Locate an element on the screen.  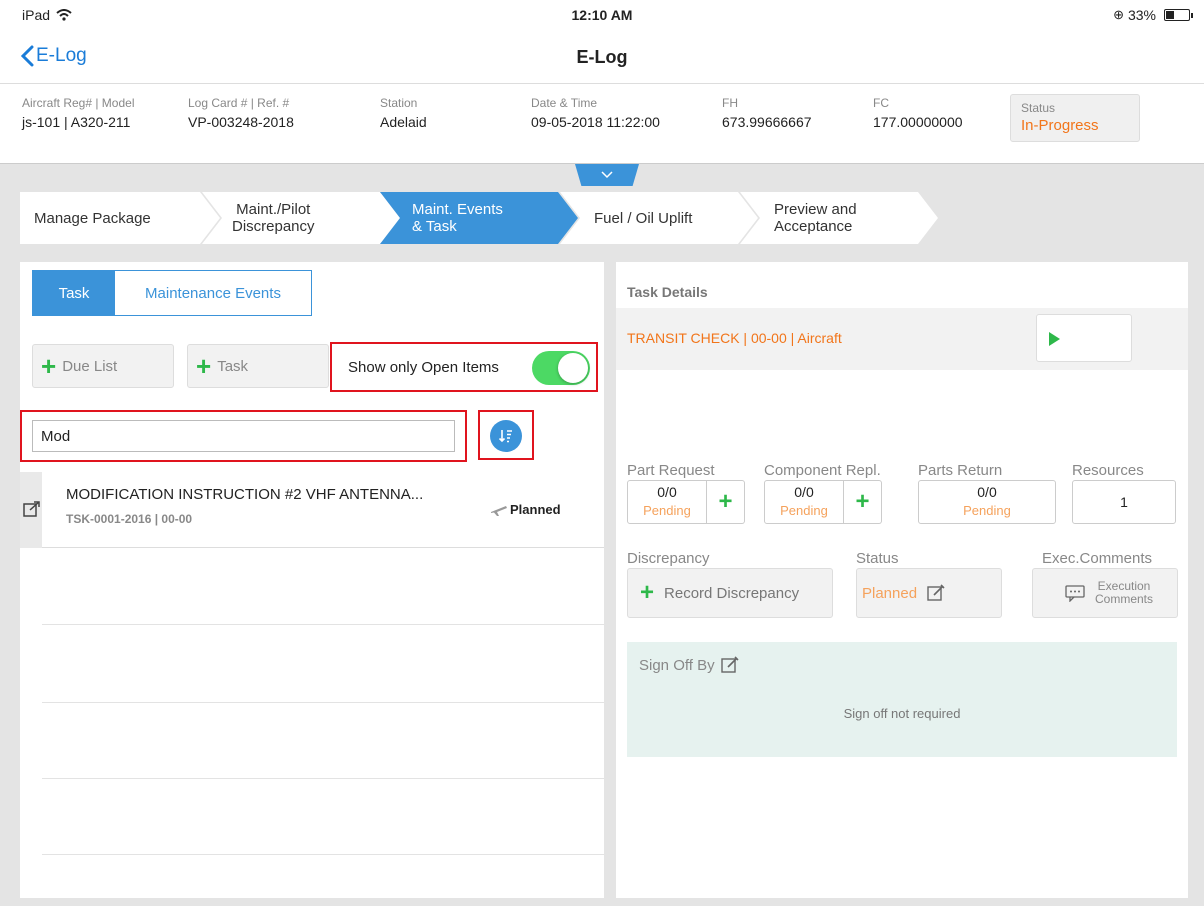
sort-icon is located at coordinates (505, 436).